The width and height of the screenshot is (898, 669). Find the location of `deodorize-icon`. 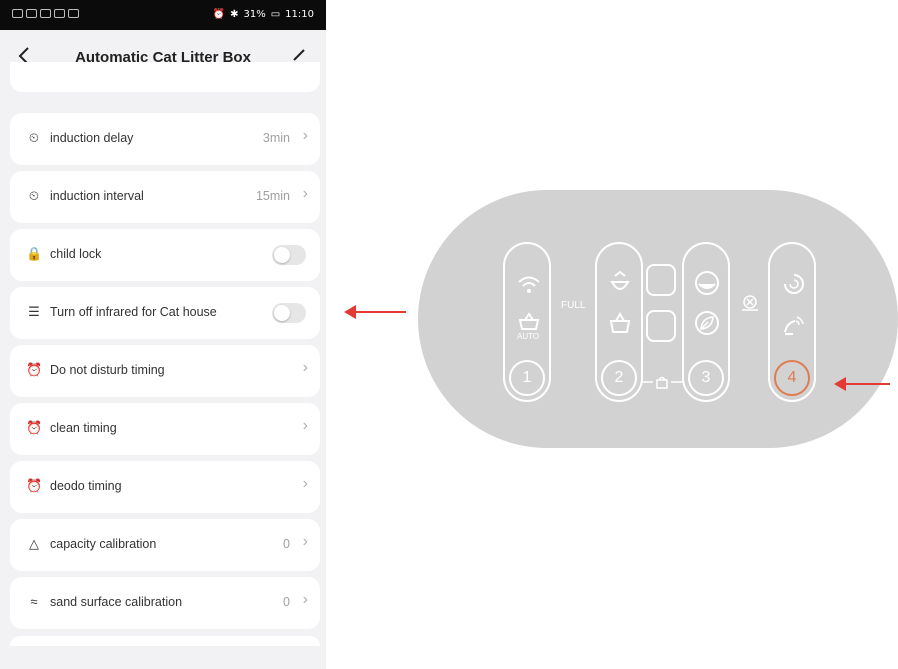

deodorize-icon is located at coordinates (707, 283).